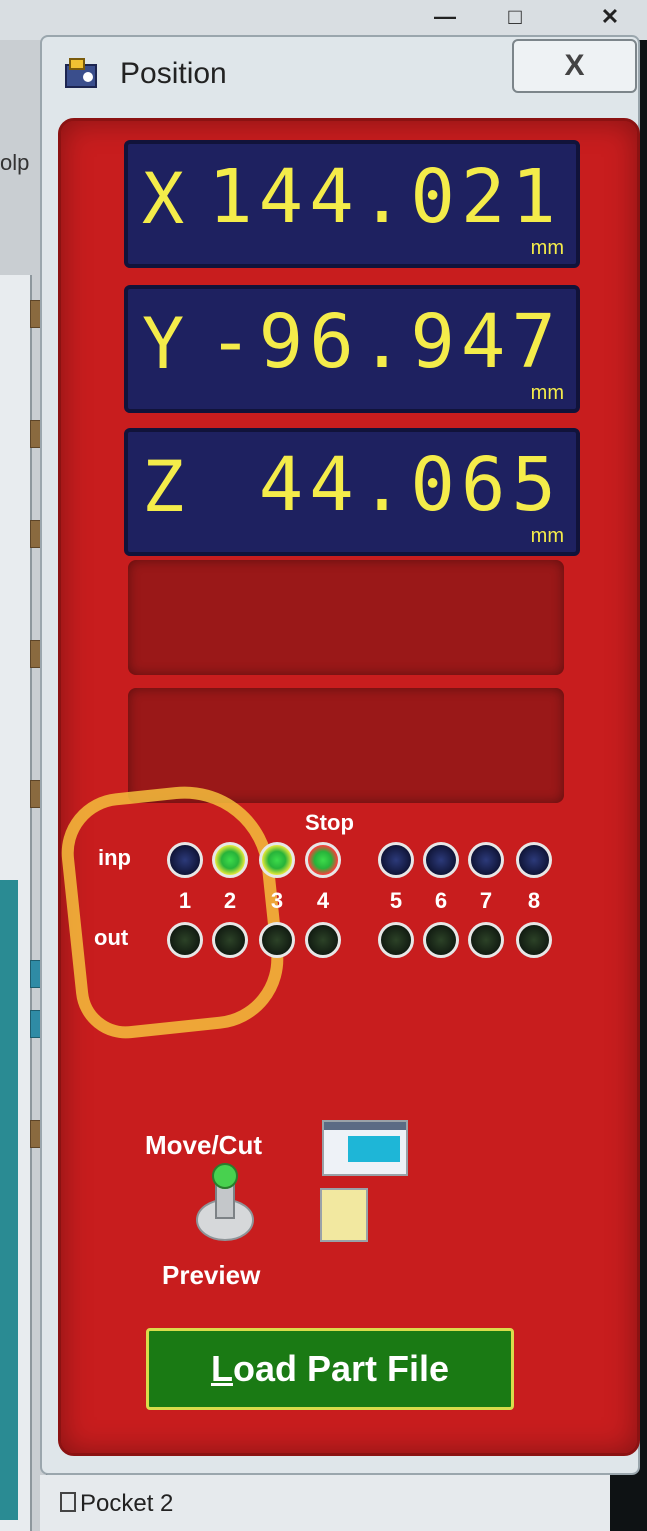 The height and width of the screenshot is (1531, 647). I want to click on minimize-icon: —, so click(445, 17).